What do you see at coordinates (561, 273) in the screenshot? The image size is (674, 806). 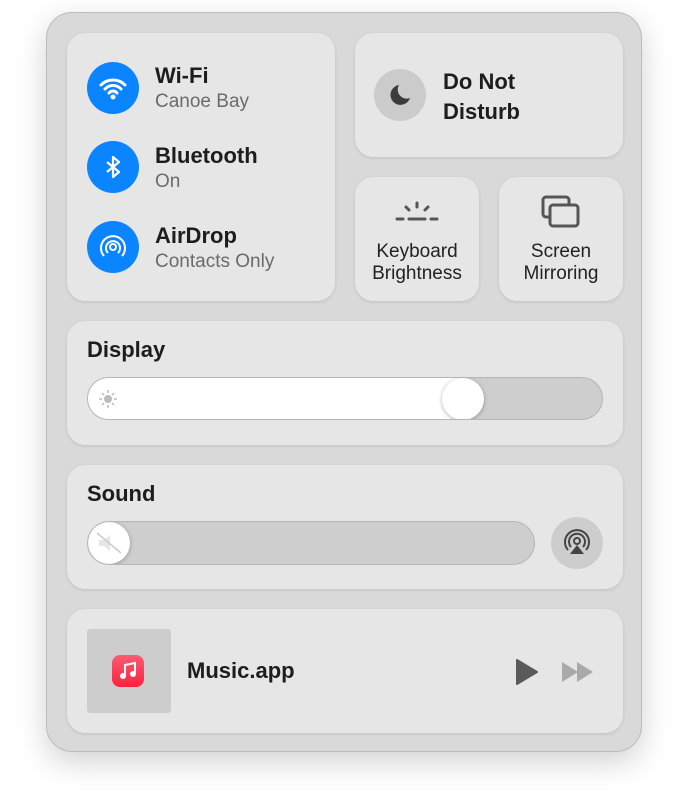 I see `mirroring-line2: Mirroring` at bounding box center [561, 273].